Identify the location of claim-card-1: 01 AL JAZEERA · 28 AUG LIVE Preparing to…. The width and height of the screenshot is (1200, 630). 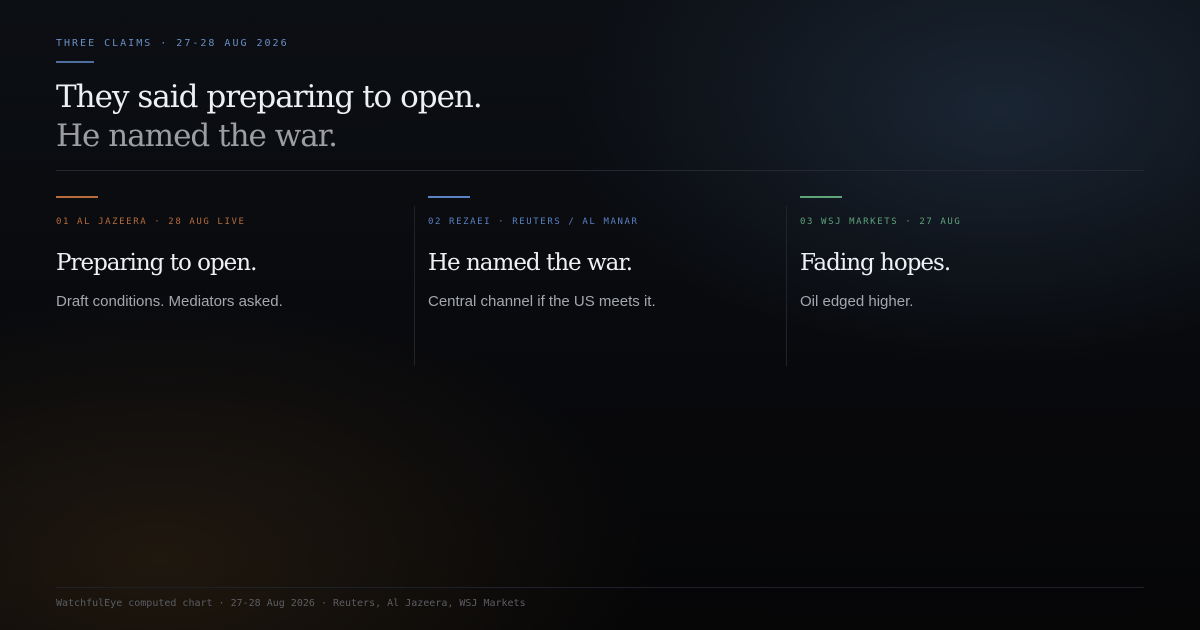
(228, 281).